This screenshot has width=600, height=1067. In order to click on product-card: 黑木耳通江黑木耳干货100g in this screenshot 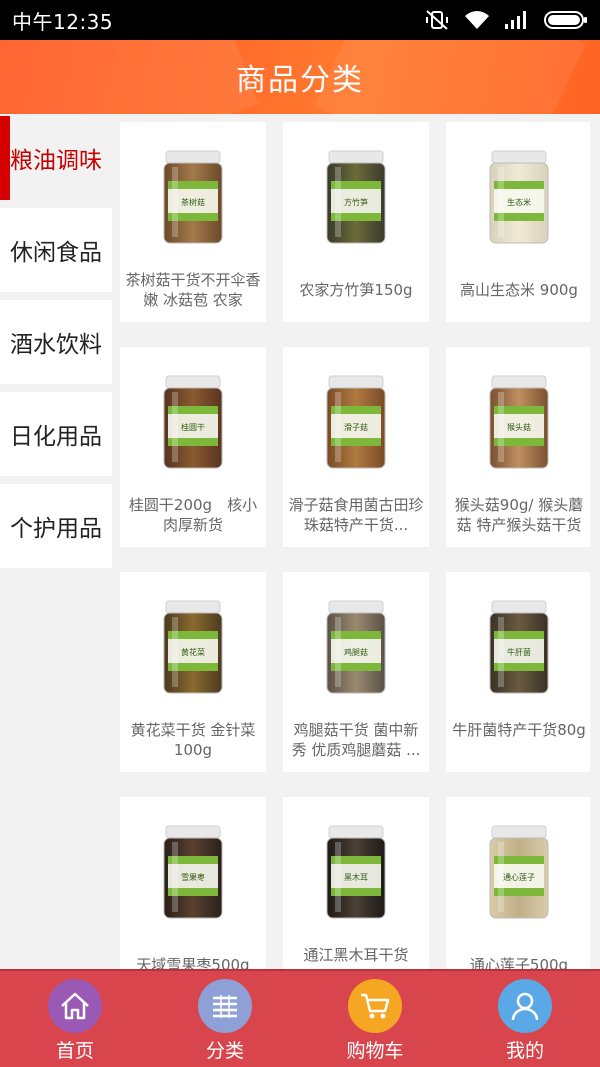, I will do `click(356, 884)`.